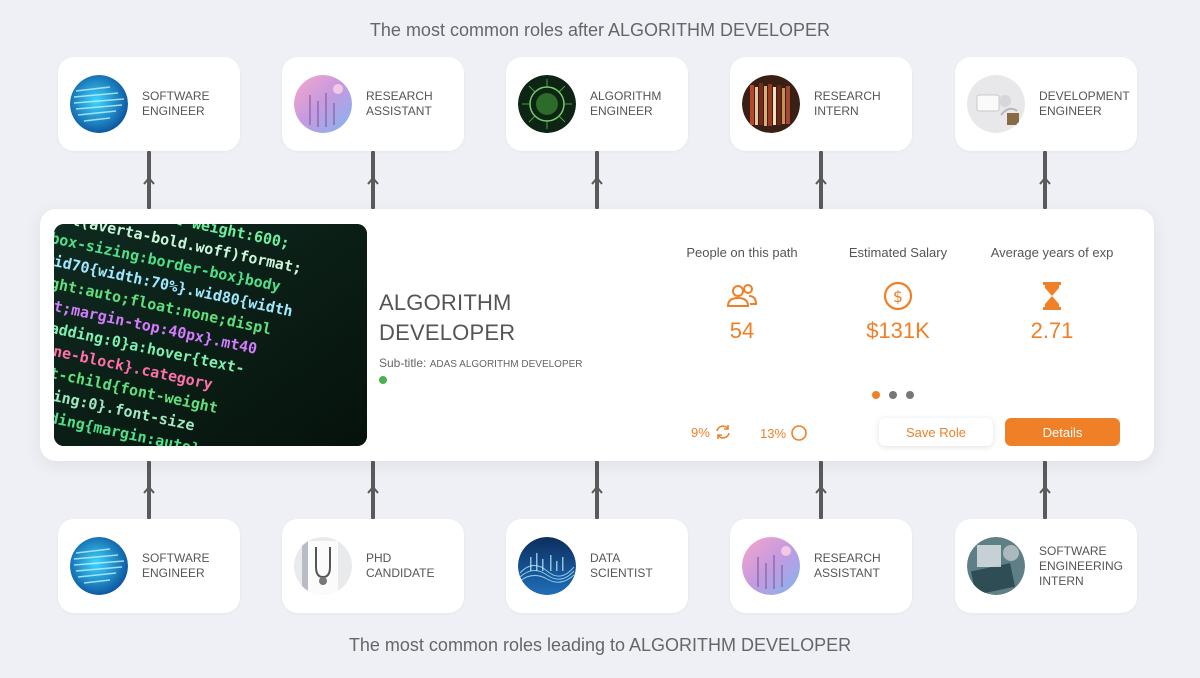  I want to click on next-role-card-algorithm-engineer: ALGORITHM ENGINEER, so click(597, 104).